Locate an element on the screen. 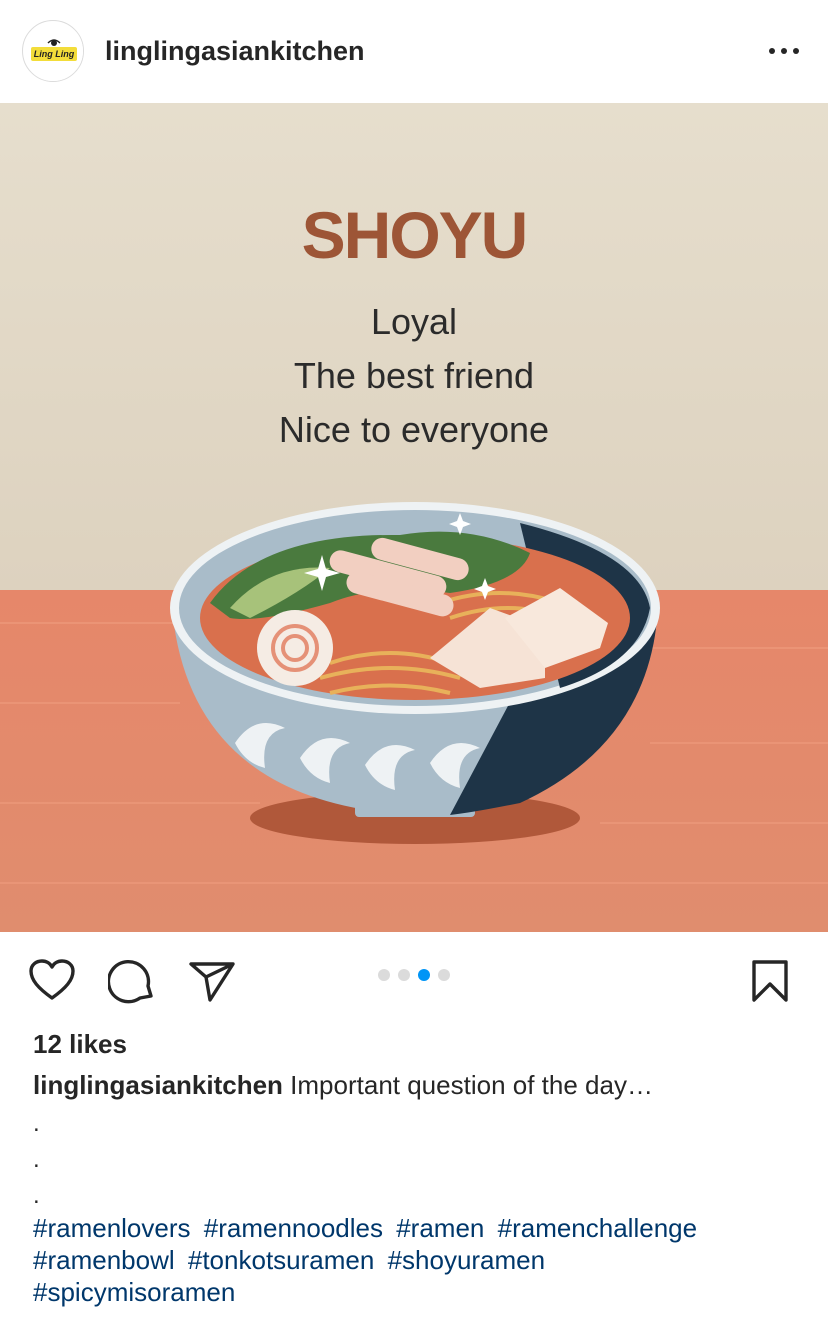 The height and width of the screenshot is (1317, 828). carousel-dot-active is located at coordinates (424, 975).